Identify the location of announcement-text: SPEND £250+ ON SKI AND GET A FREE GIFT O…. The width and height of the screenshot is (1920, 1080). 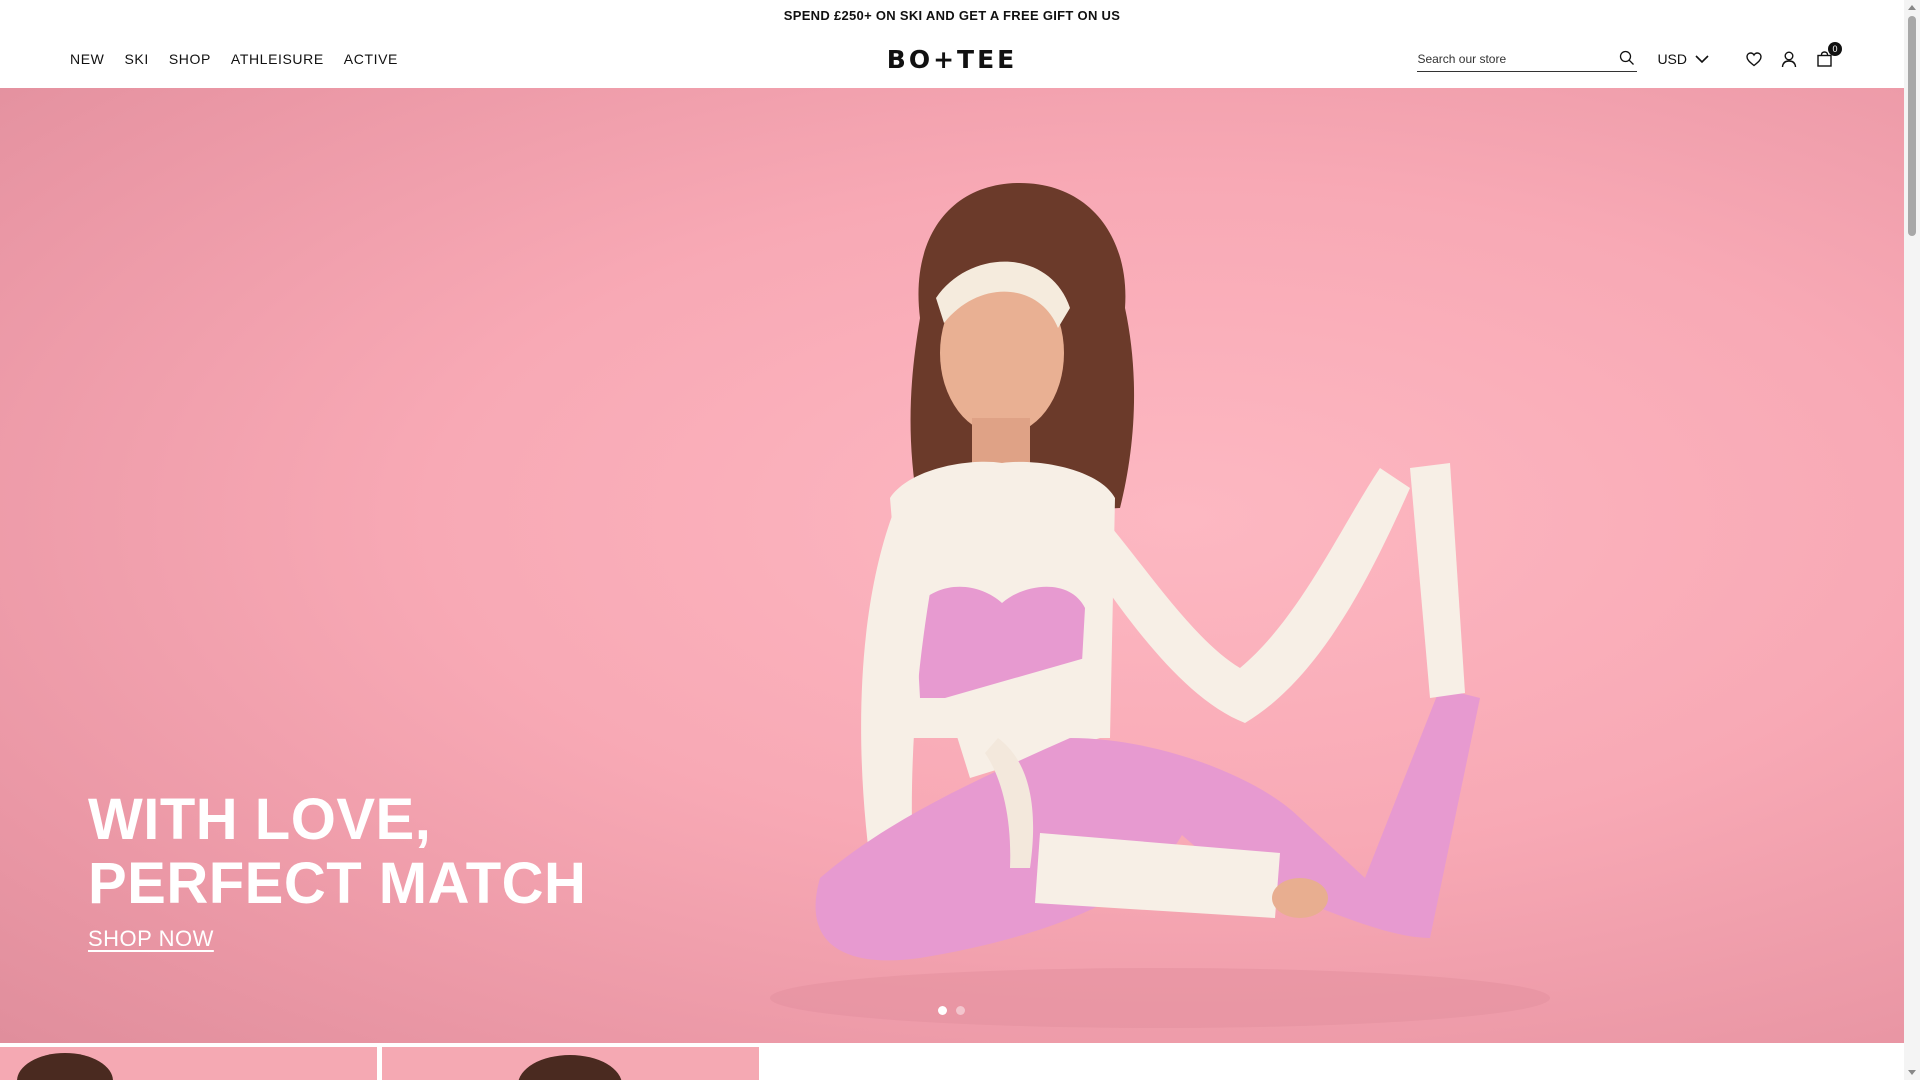
(952, 15).